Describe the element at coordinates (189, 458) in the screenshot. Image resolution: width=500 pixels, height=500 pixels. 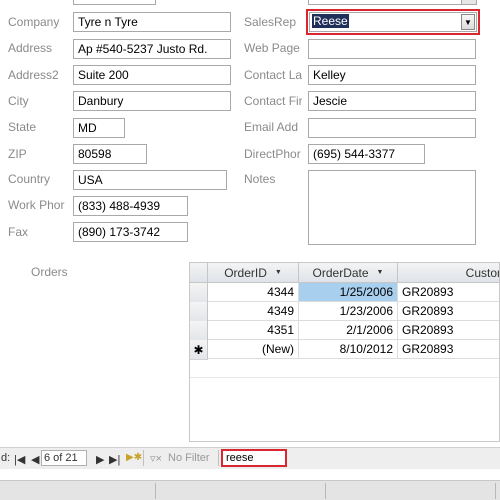
I see `no-filter-label: No Filter` at that location.